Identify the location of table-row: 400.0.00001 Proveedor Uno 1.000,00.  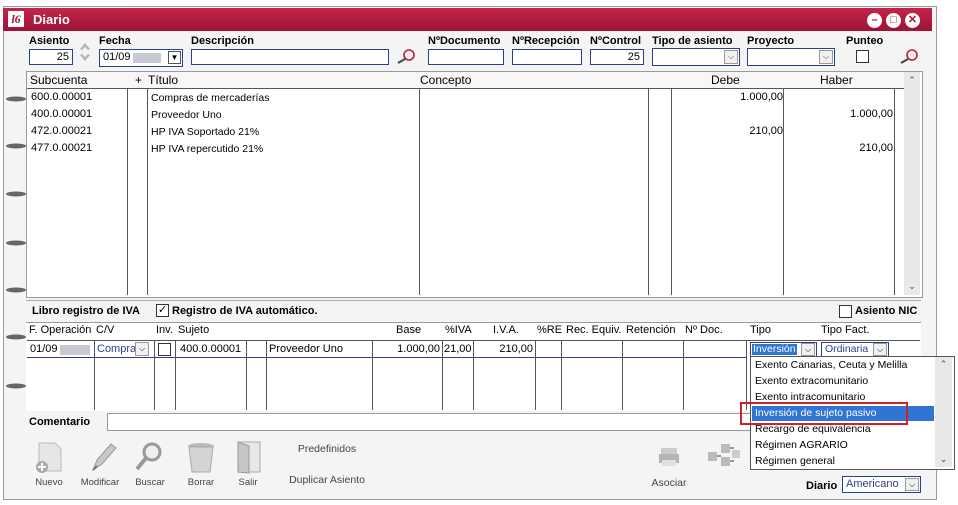
(465, 116).